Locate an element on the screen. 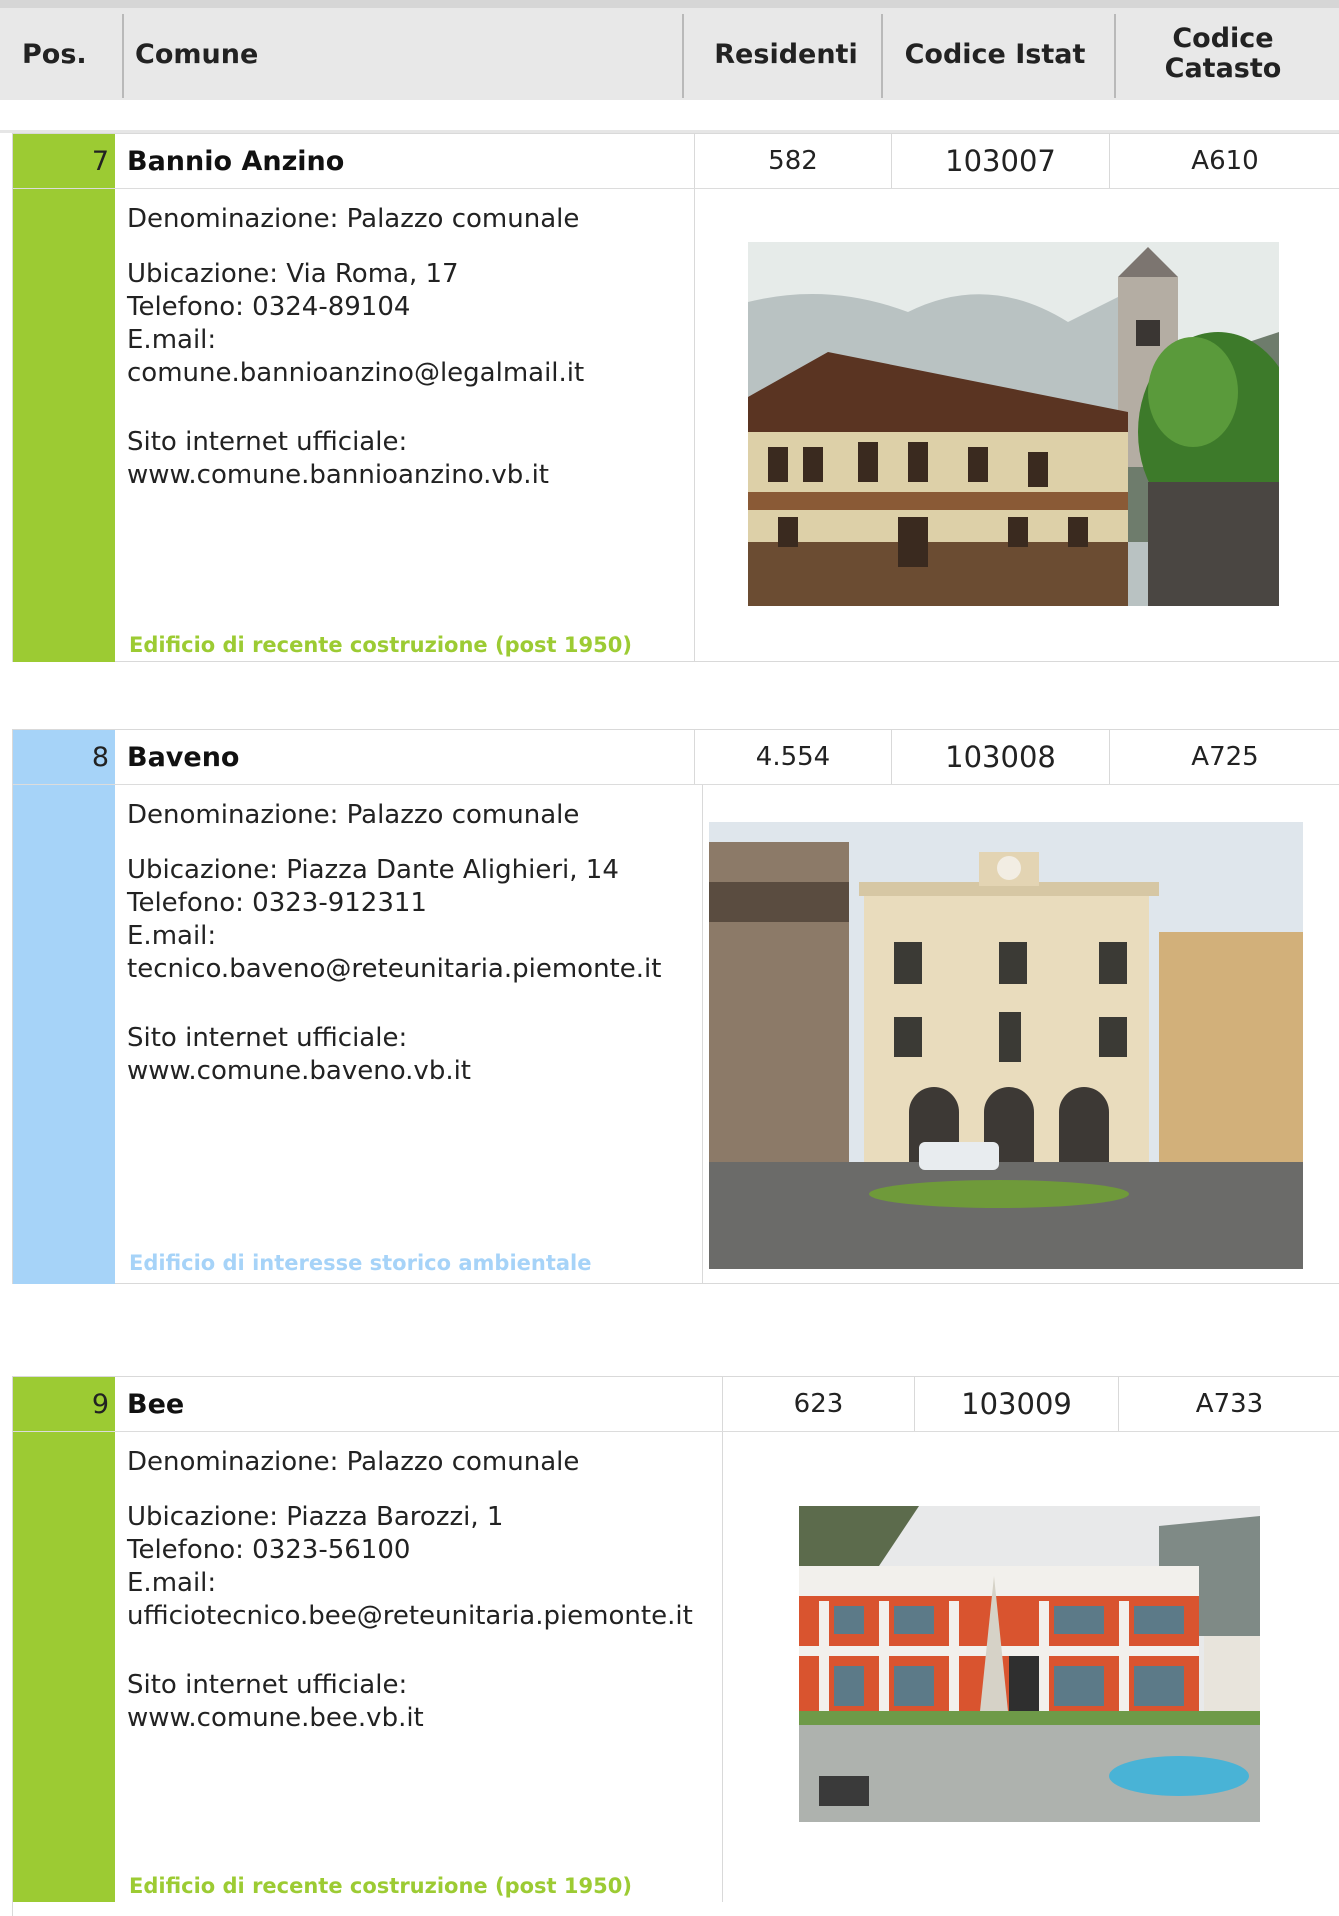 Image resolution: width=1339 pixels, height=1916 pixels. header-codice-istat: Codice Istat is located at coordinates (995, 54).